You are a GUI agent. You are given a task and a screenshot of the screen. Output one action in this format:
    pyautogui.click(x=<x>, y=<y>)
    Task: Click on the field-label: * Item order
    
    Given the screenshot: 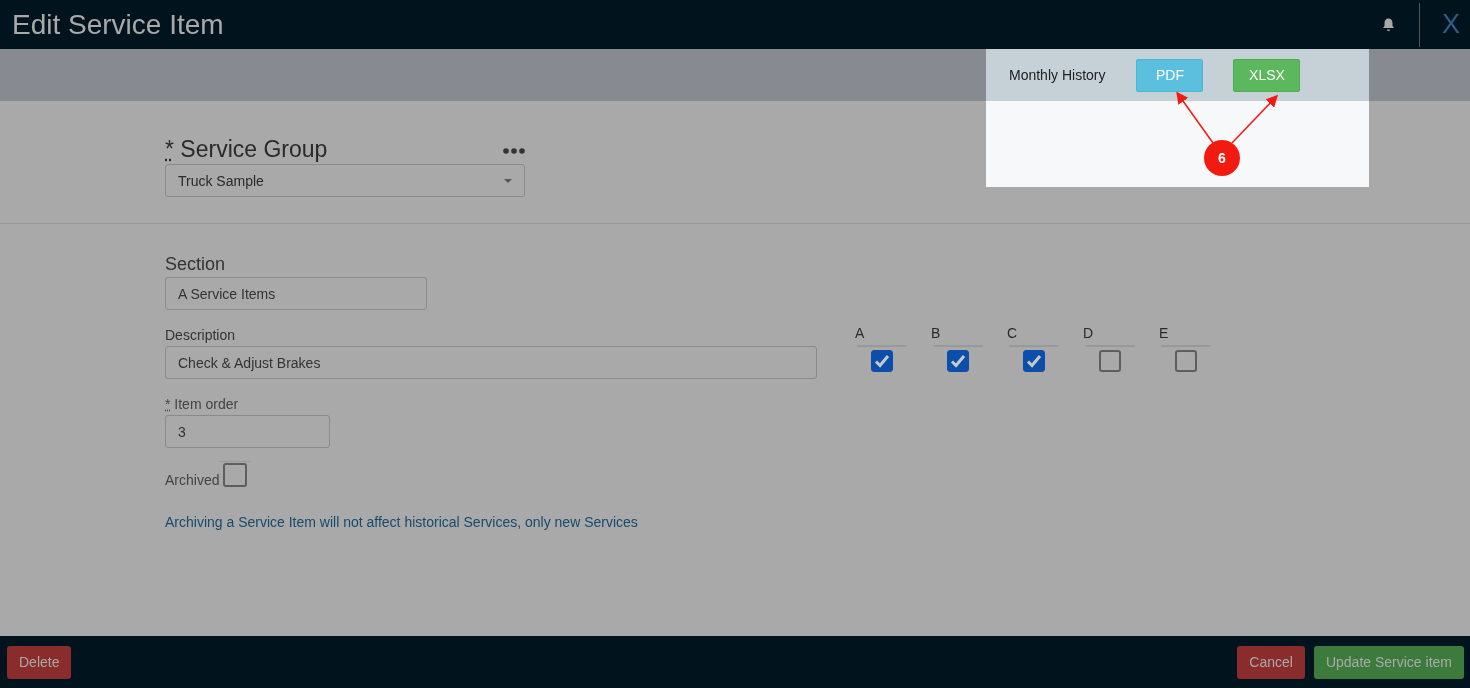 What is the action you would take?
    pyautogui.click(x=202, y=404)
    